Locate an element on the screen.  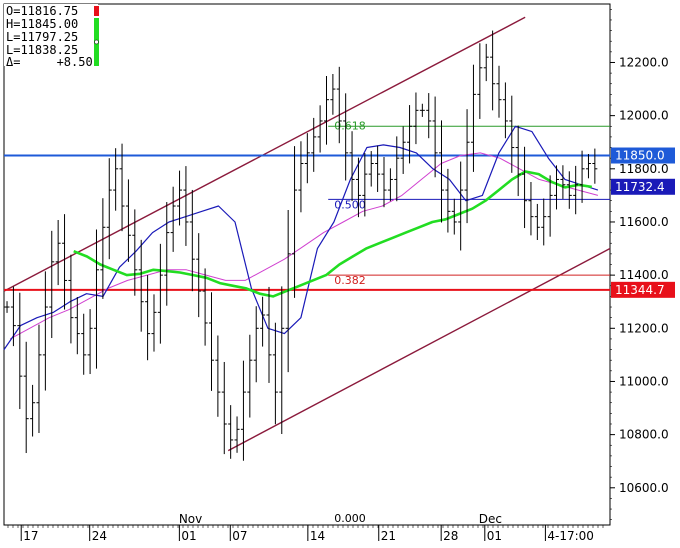
support-box-label: 11344.7 is located at coordinates (640, 290).